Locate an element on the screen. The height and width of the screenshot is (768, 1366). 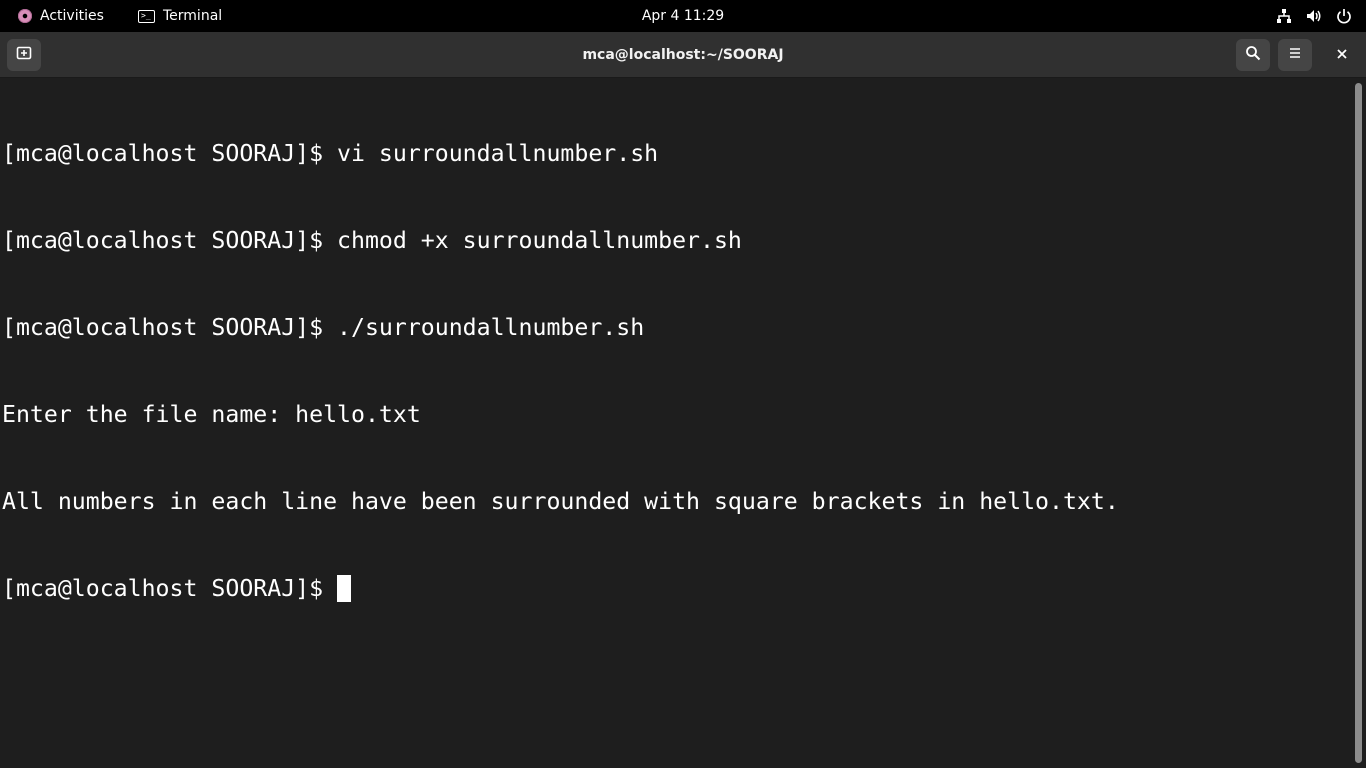
hamburger-menu-icon is located at coordinates (1295, 55).